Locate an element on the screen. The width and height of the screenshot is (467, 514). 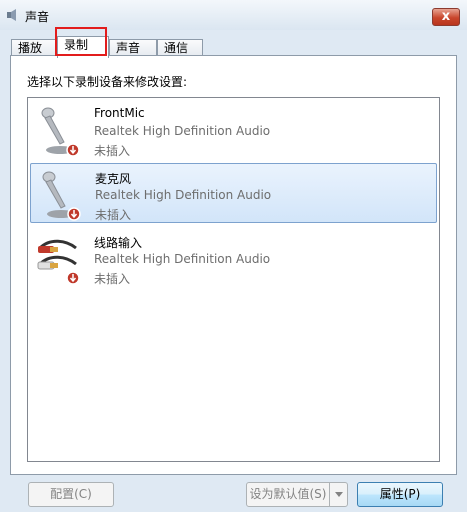
configure-button: 配置(C) is located at coordinates (71, 494).